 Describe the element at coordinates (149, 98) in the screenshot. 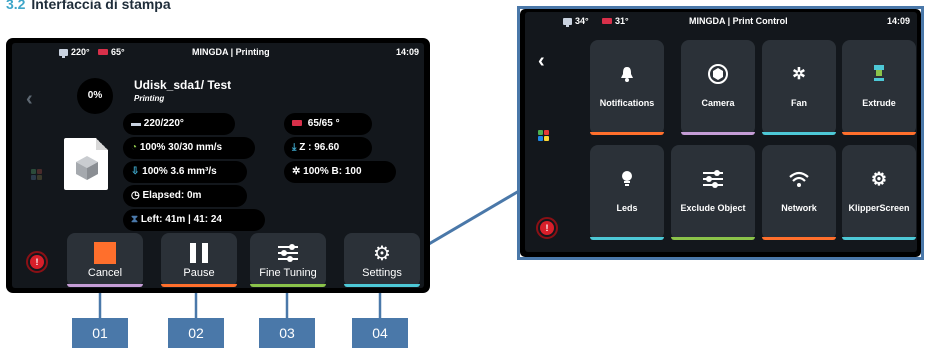

I see `print-status: Printing` at that location.